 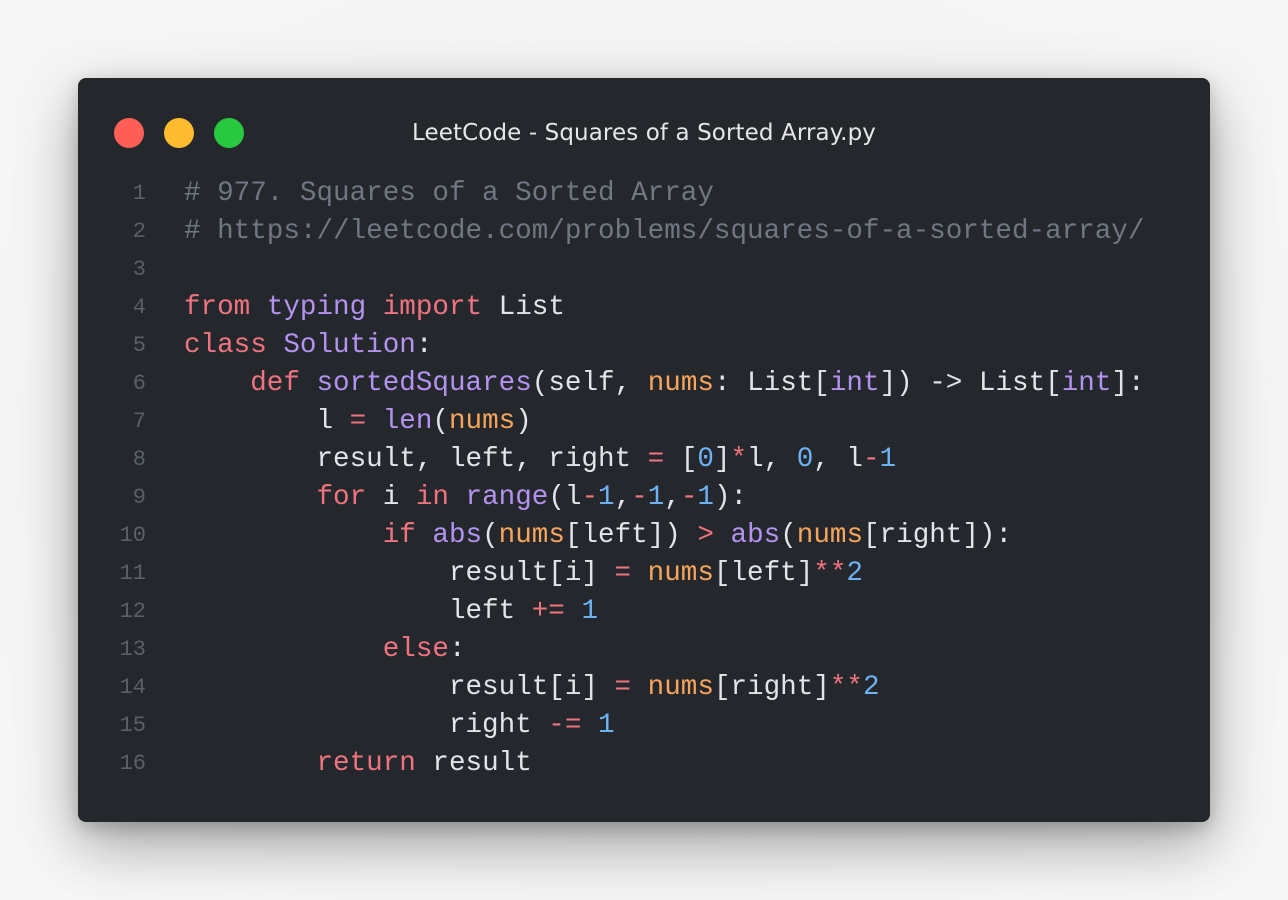 I want to click on token-builtin: abs, so click(x=755, y=535).